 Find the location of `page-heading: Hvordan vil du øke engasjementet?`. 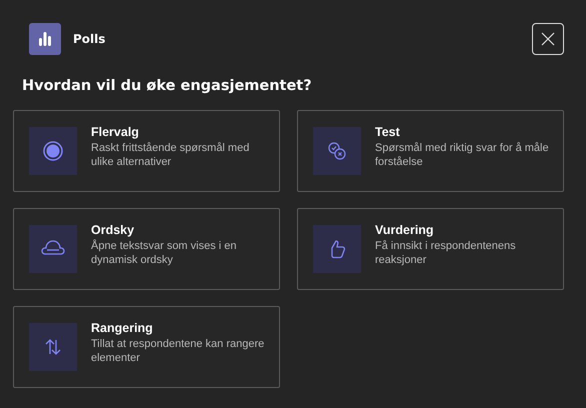

page-heading: Hvordan vil du øke engasjementet? is located at coordinates (167, 86).